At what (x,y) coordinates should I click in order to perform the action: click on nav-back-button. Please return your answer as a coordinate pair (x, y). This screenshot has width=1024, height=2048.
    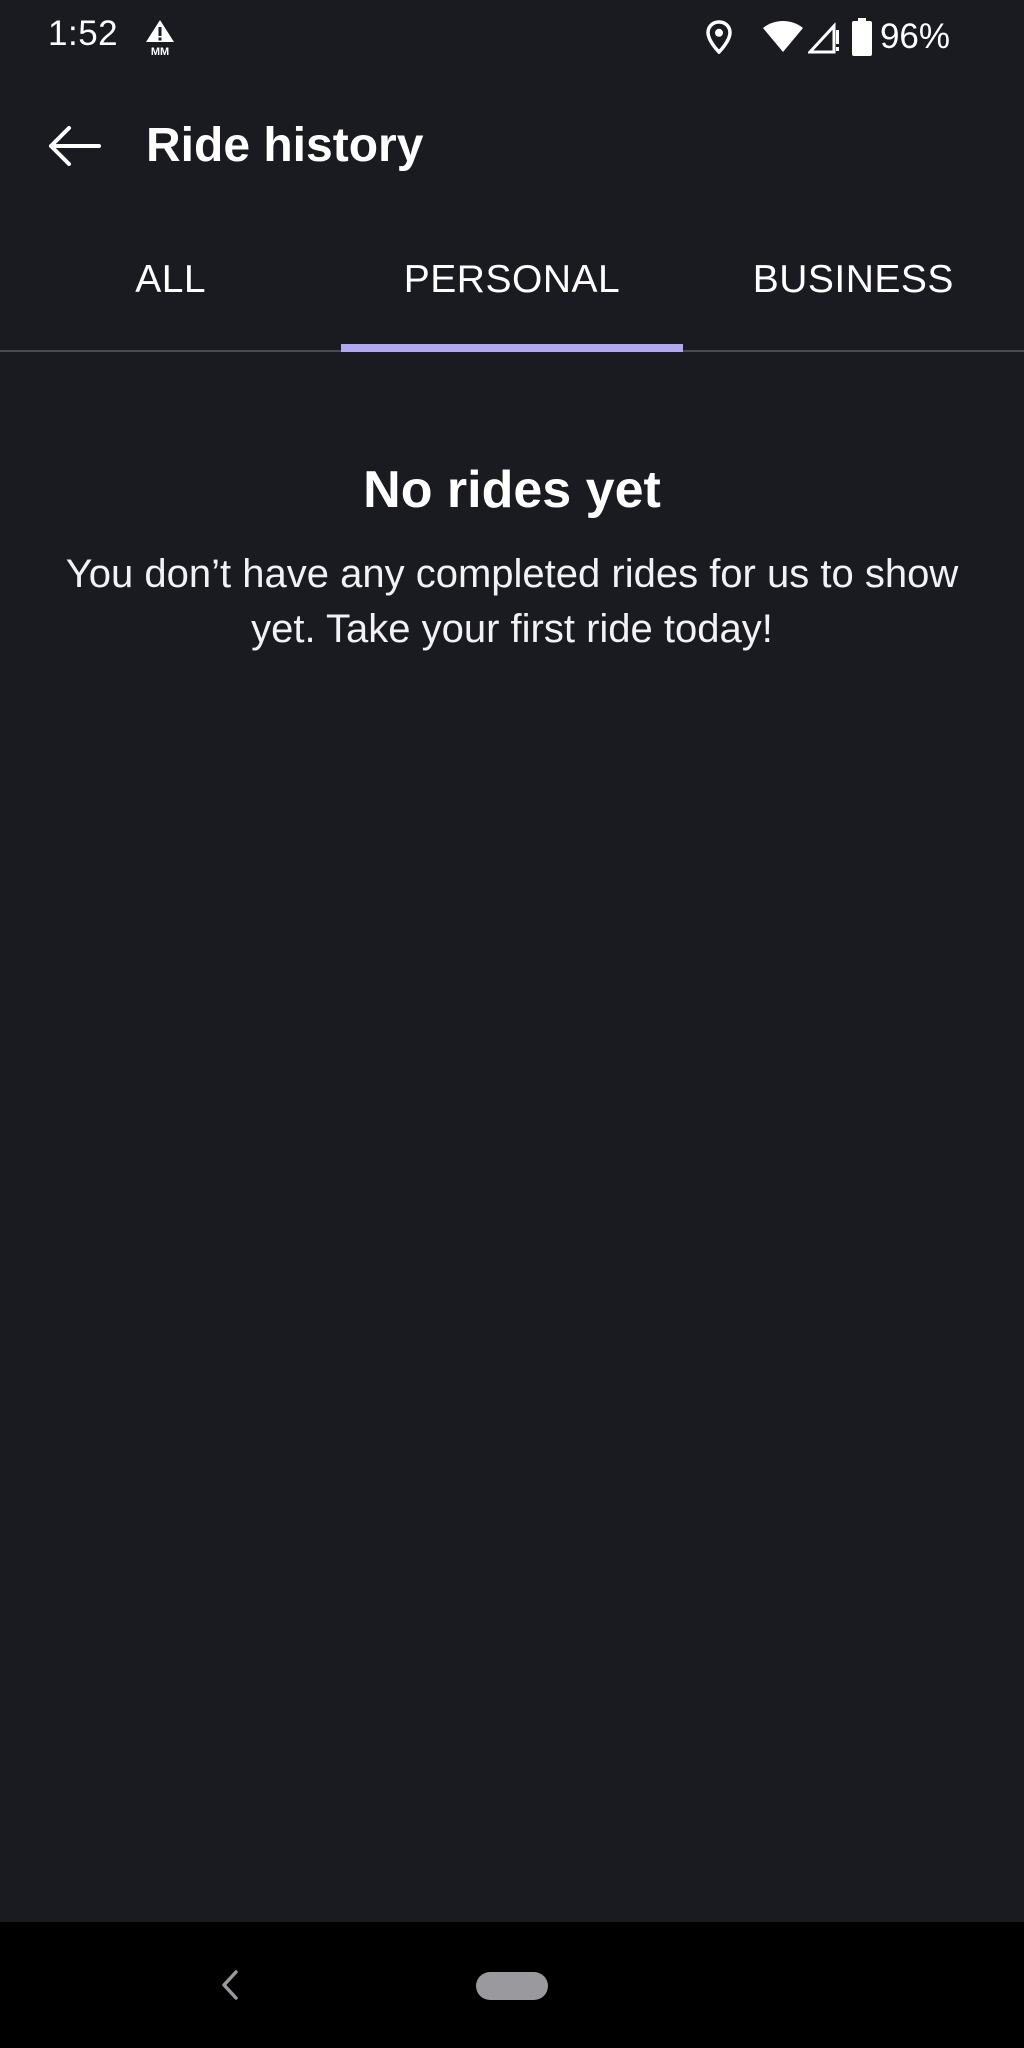
    Looking at the image, I should click on (230, 1985).